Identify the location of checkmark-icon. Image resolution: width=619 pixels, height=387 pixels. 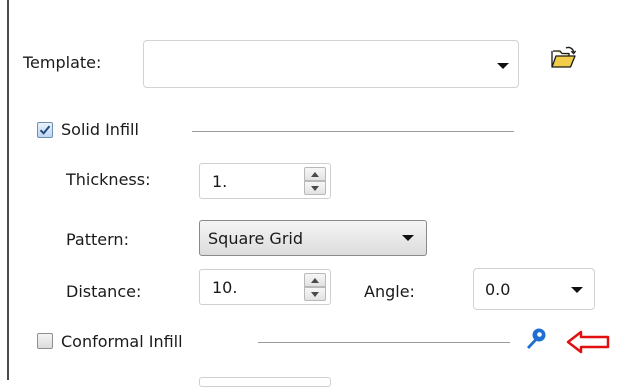
(45, 130).